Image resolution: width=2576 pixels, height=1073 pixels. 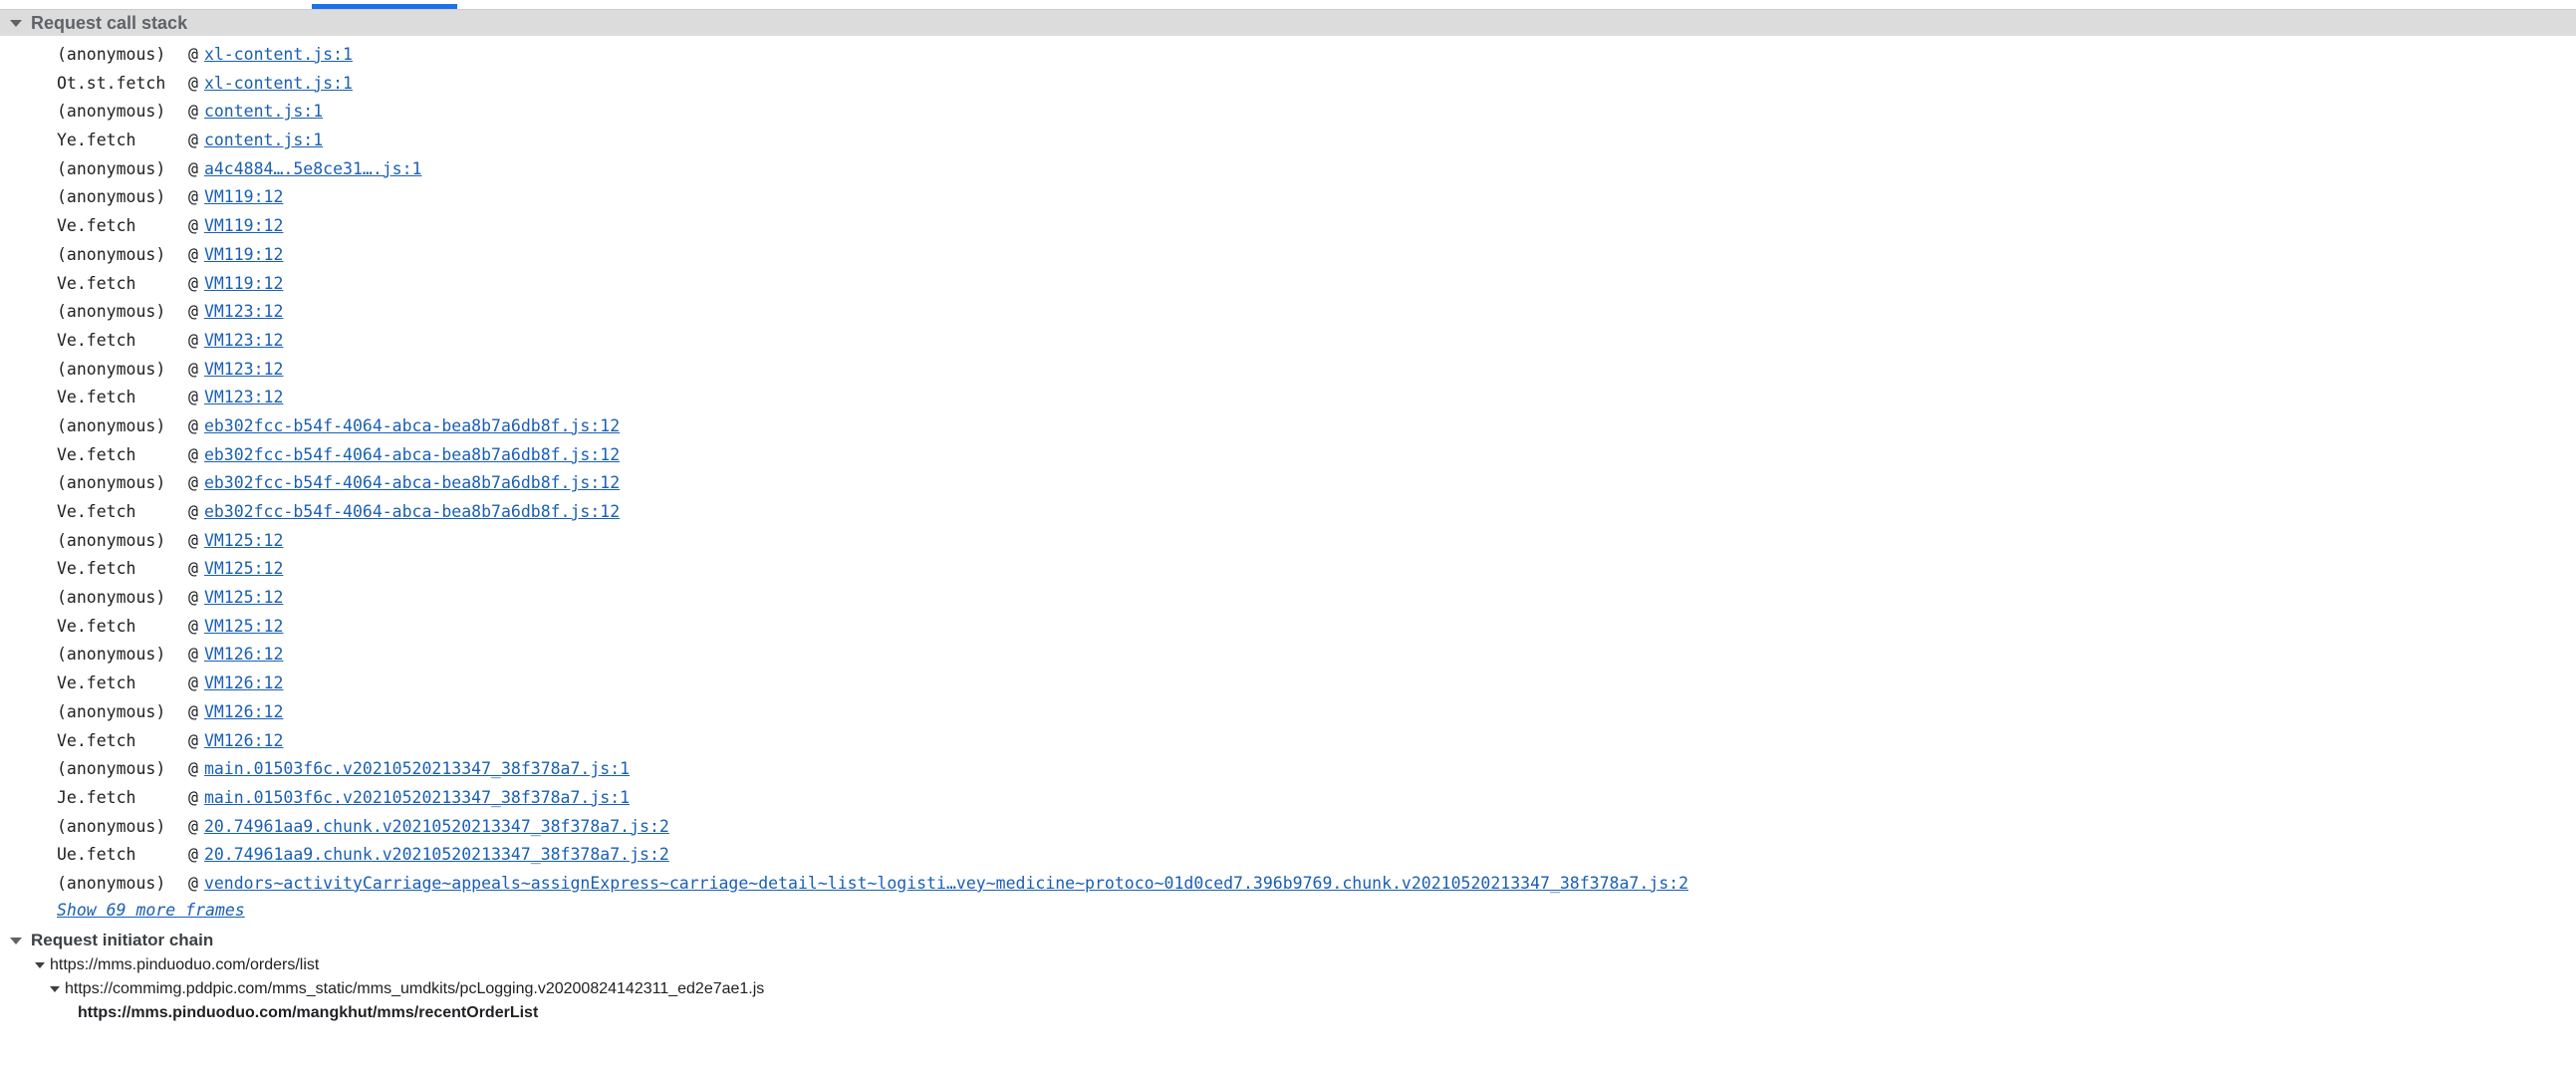 I want to click on call-stack-frame: Ve.fetch @ VM119:12, so click(x=1316, y=284).